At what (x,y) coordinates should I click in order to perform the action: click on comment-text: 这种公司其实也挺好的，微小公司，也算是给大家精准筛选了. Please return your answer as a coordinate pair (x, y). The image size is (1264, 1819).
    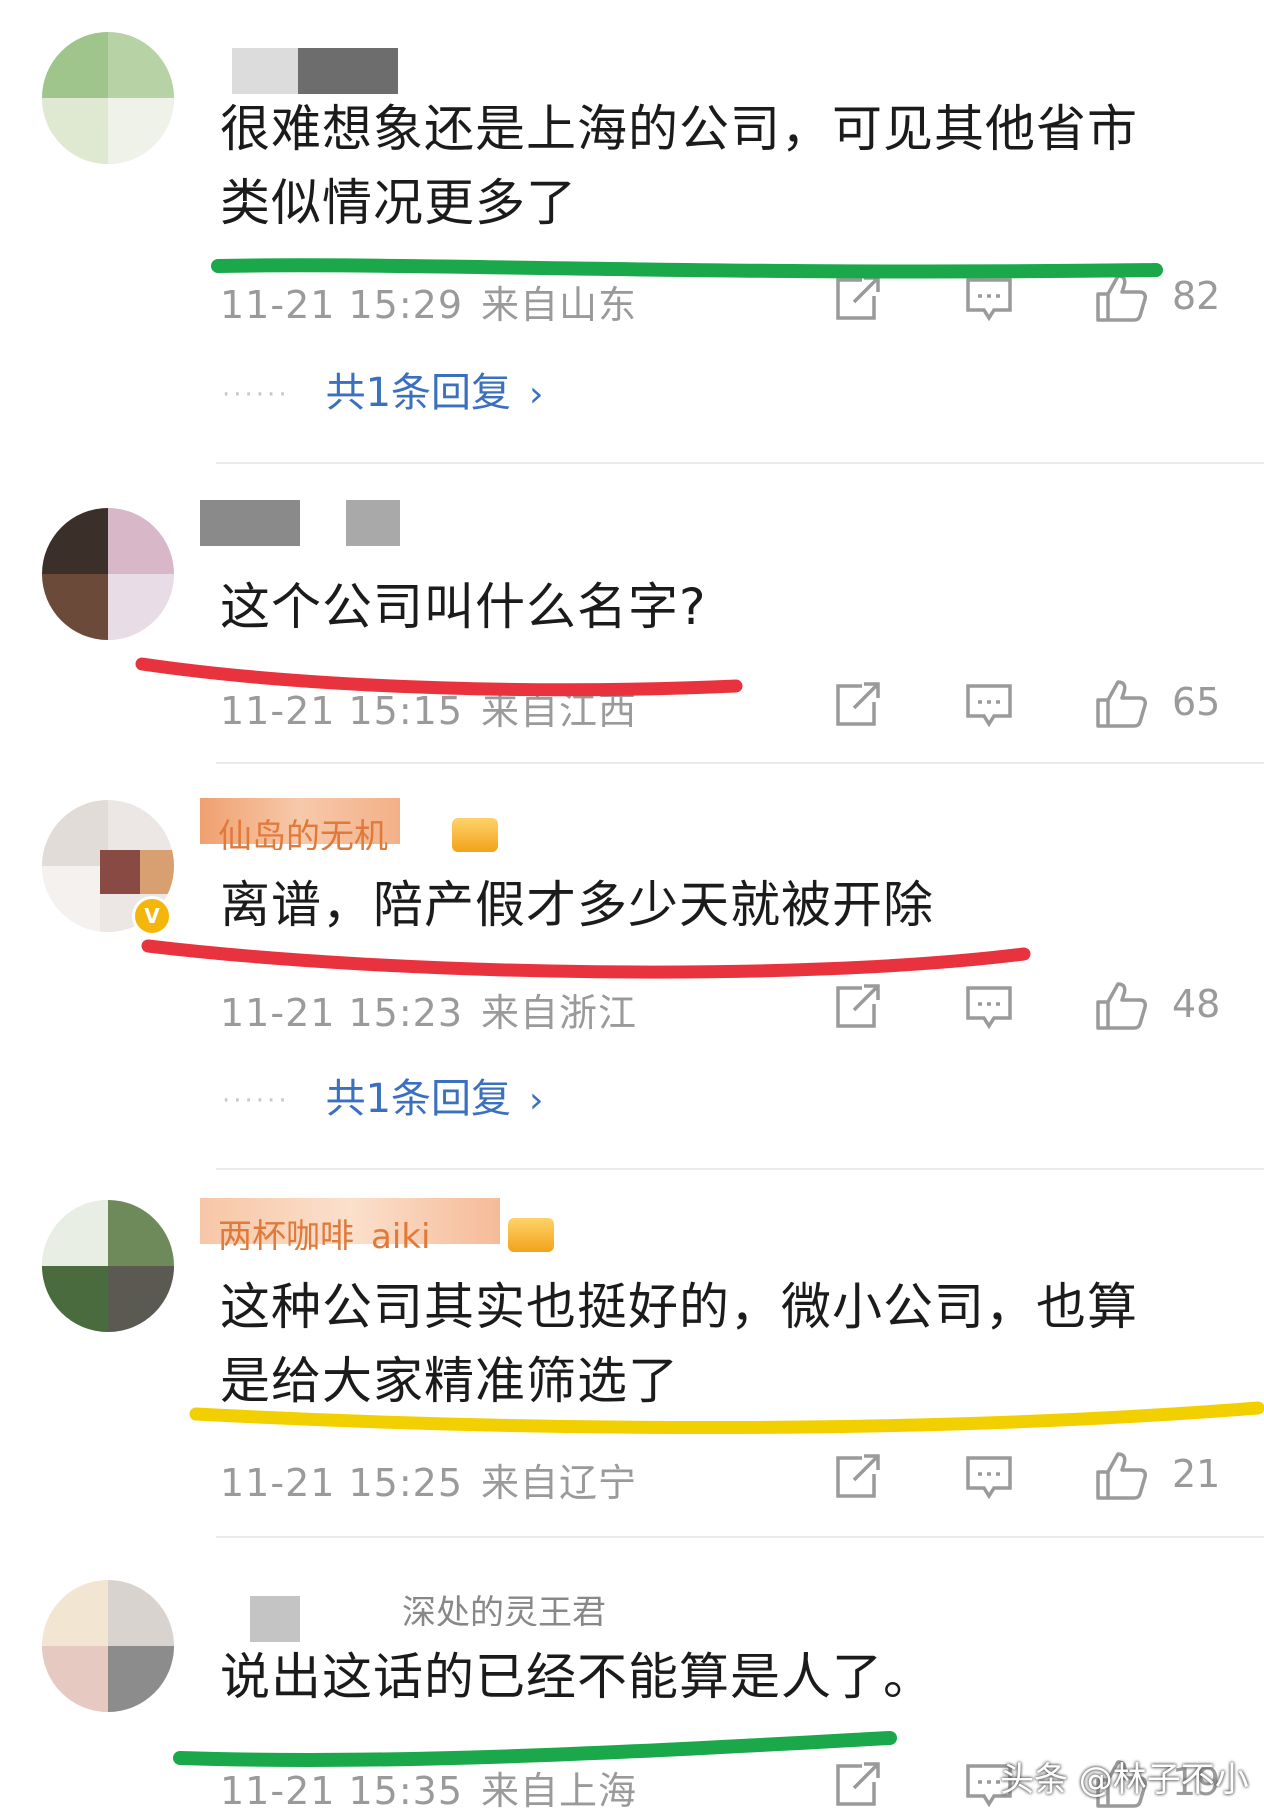
    Looking at the image, I should click on (679, 1344).